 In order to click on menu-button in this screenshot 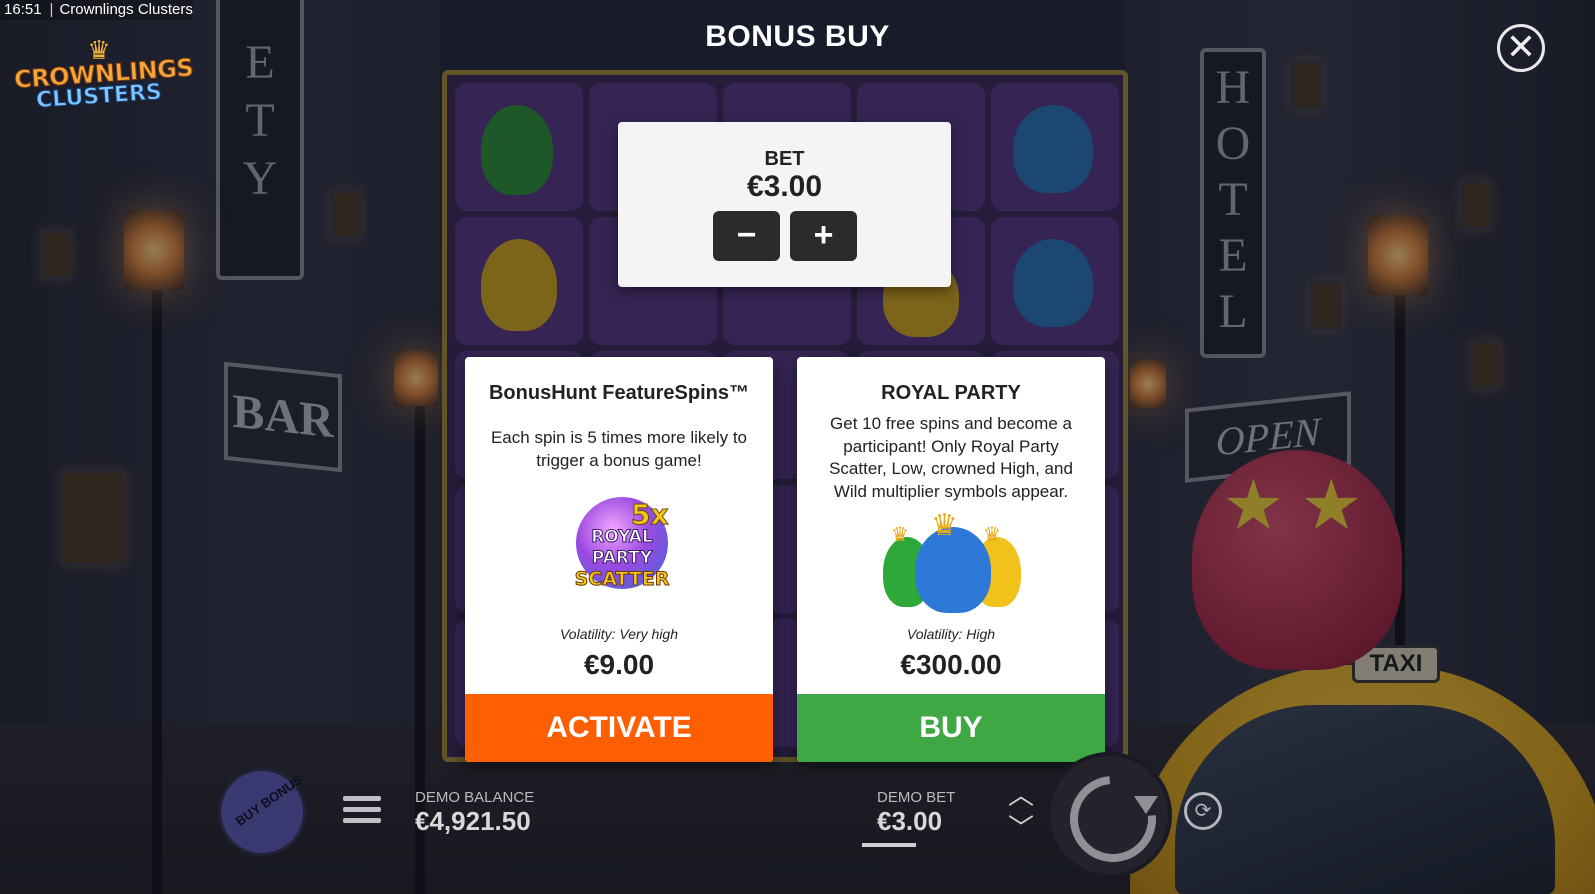, I will do `click(362, 813)`.